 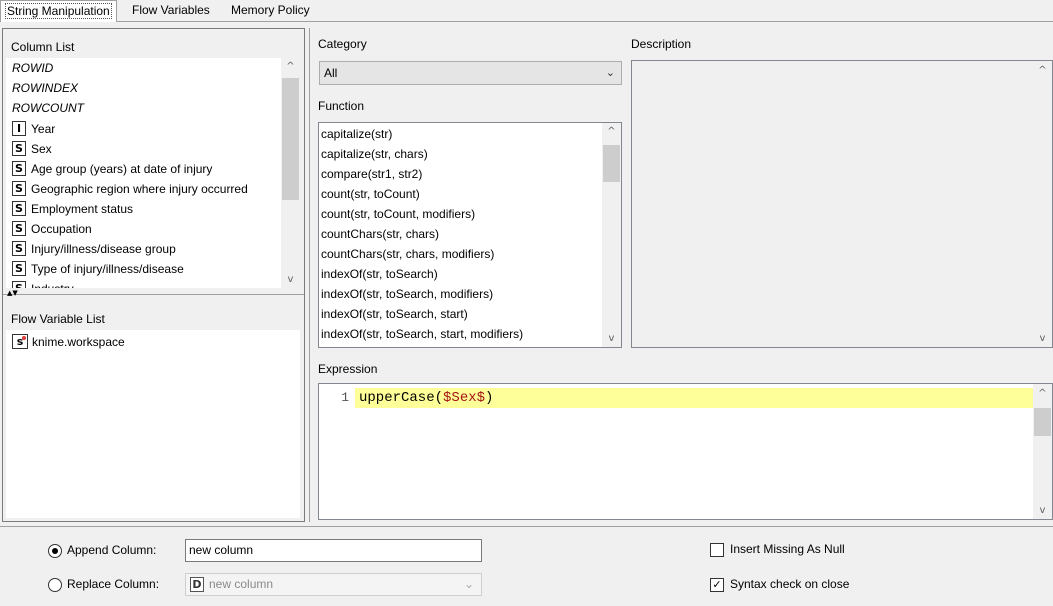 I want to click on list-item: indexOf(str, toSearch), so click(x=460, y=274).